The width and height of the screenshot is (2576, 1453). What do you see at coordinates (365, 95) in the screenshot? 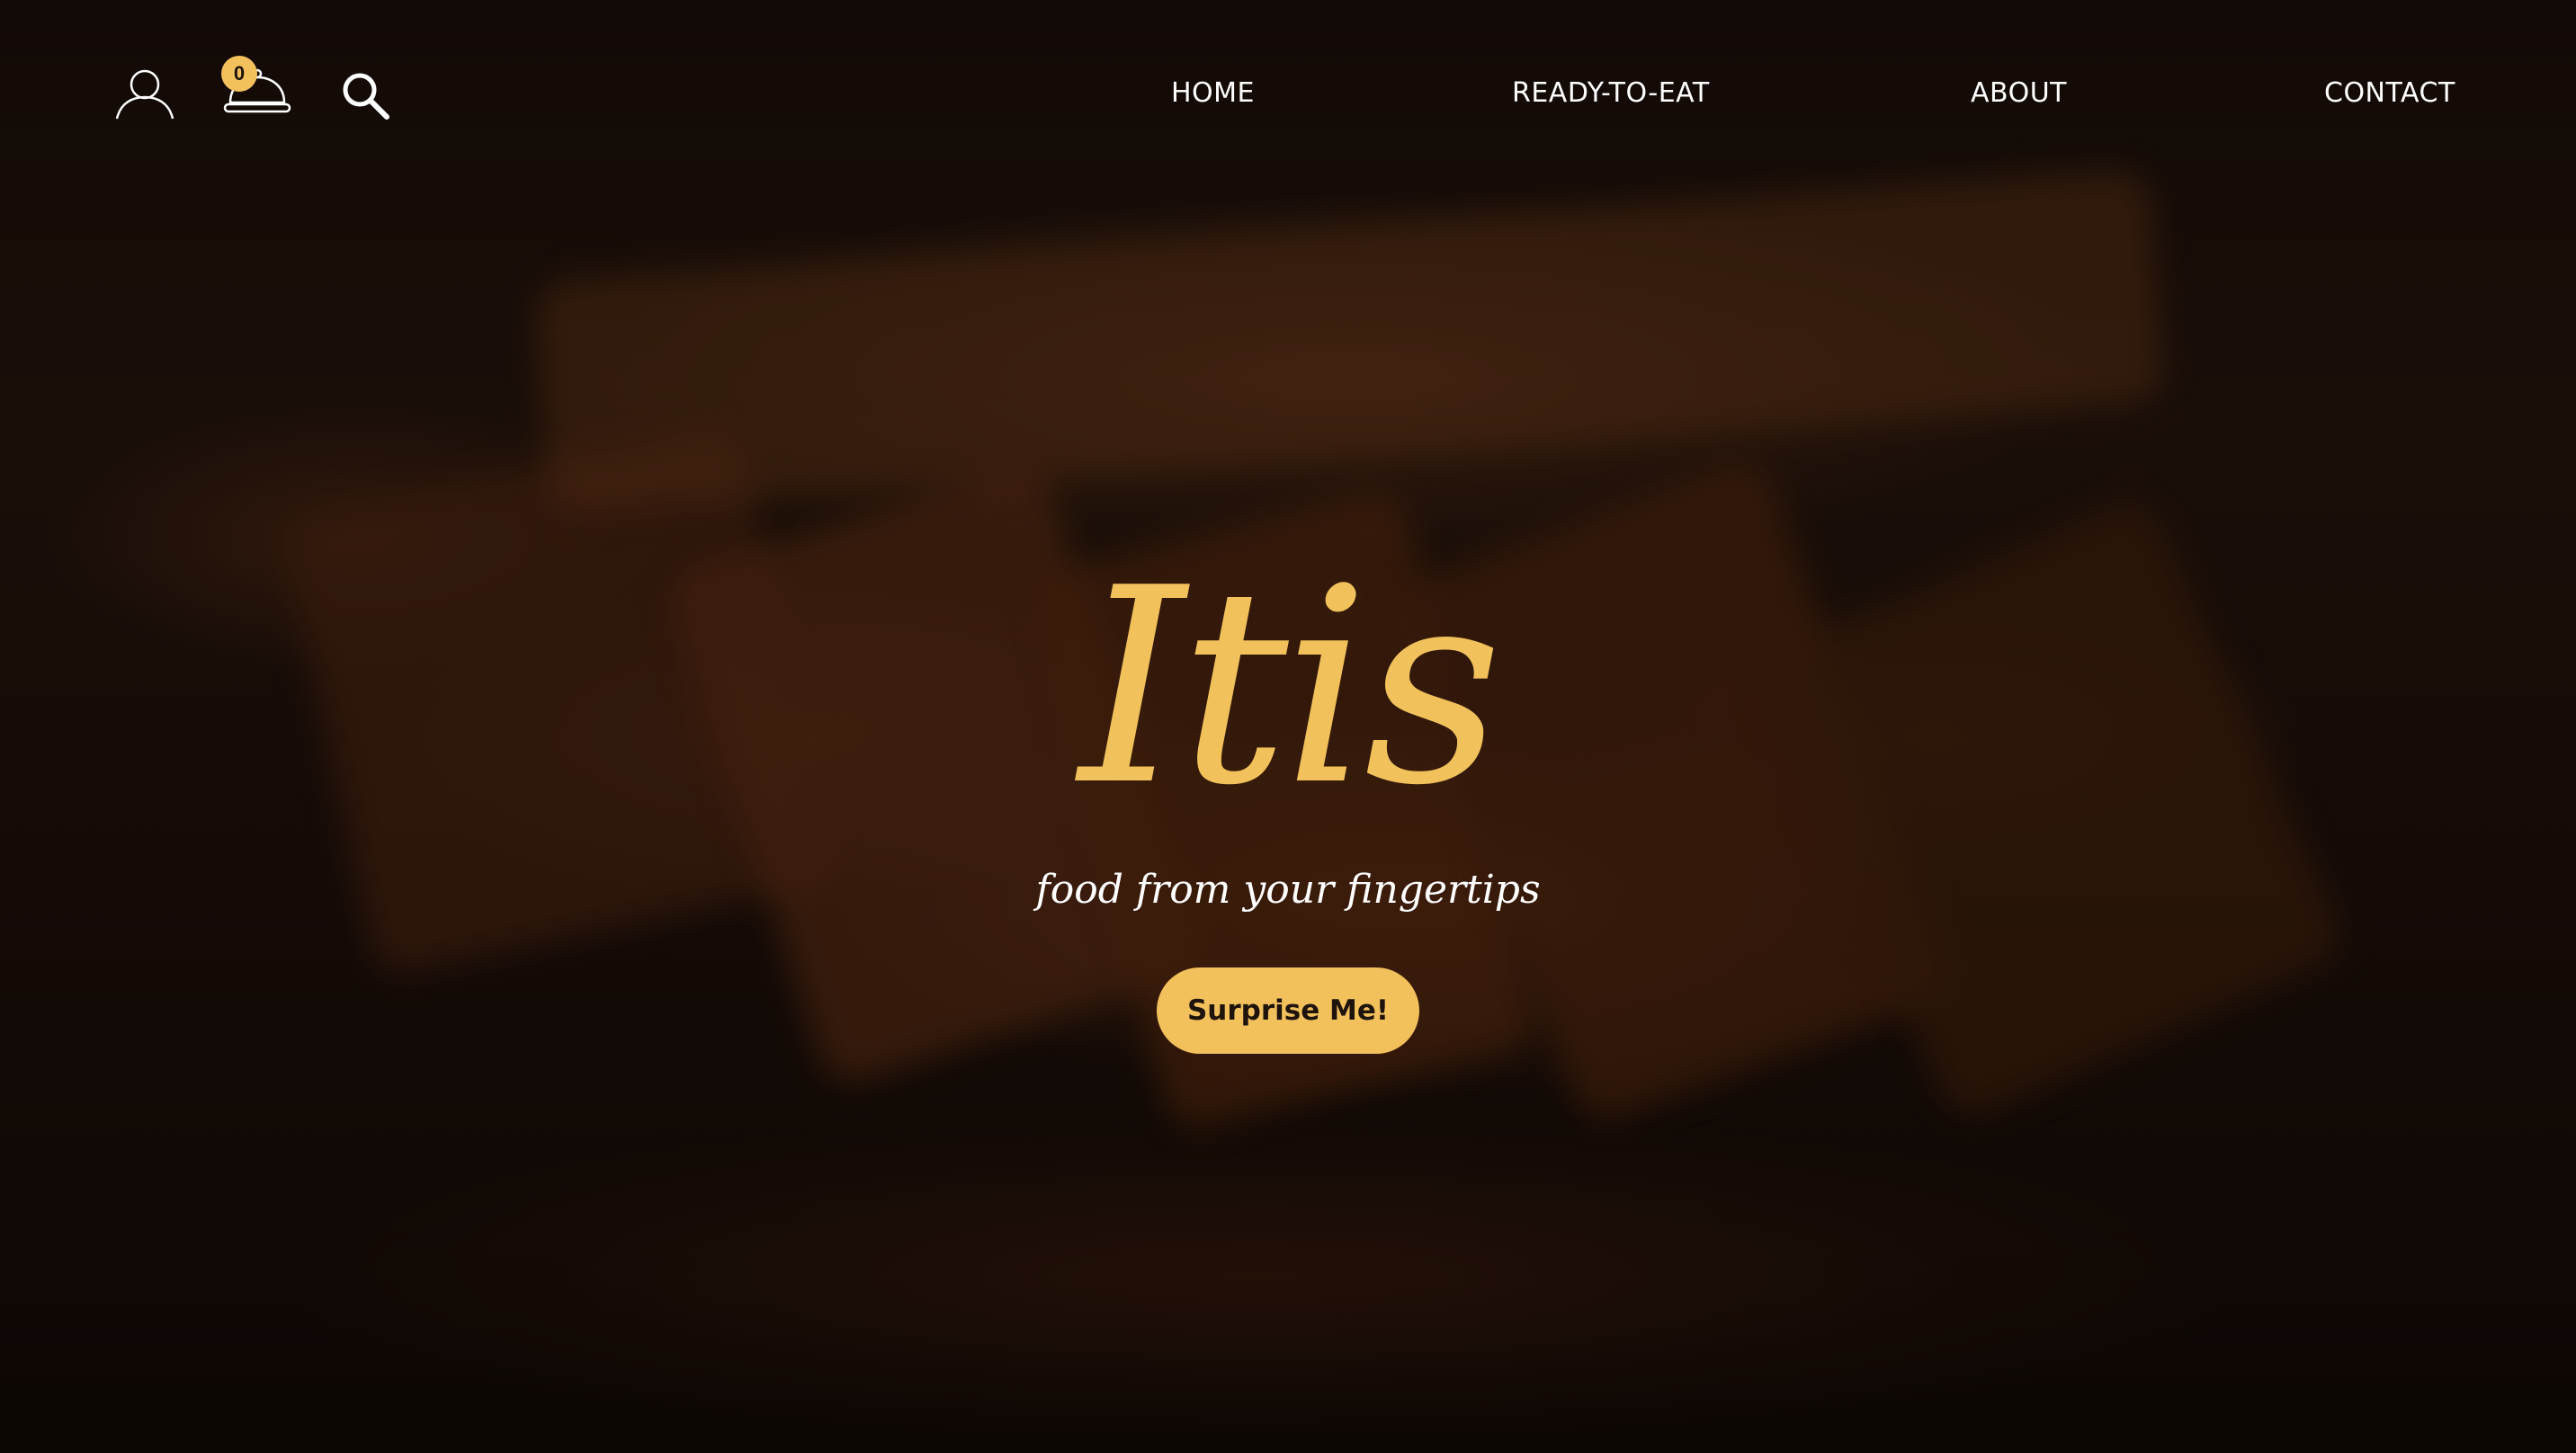
I see `search-icon` at bounding box center [365, 95].